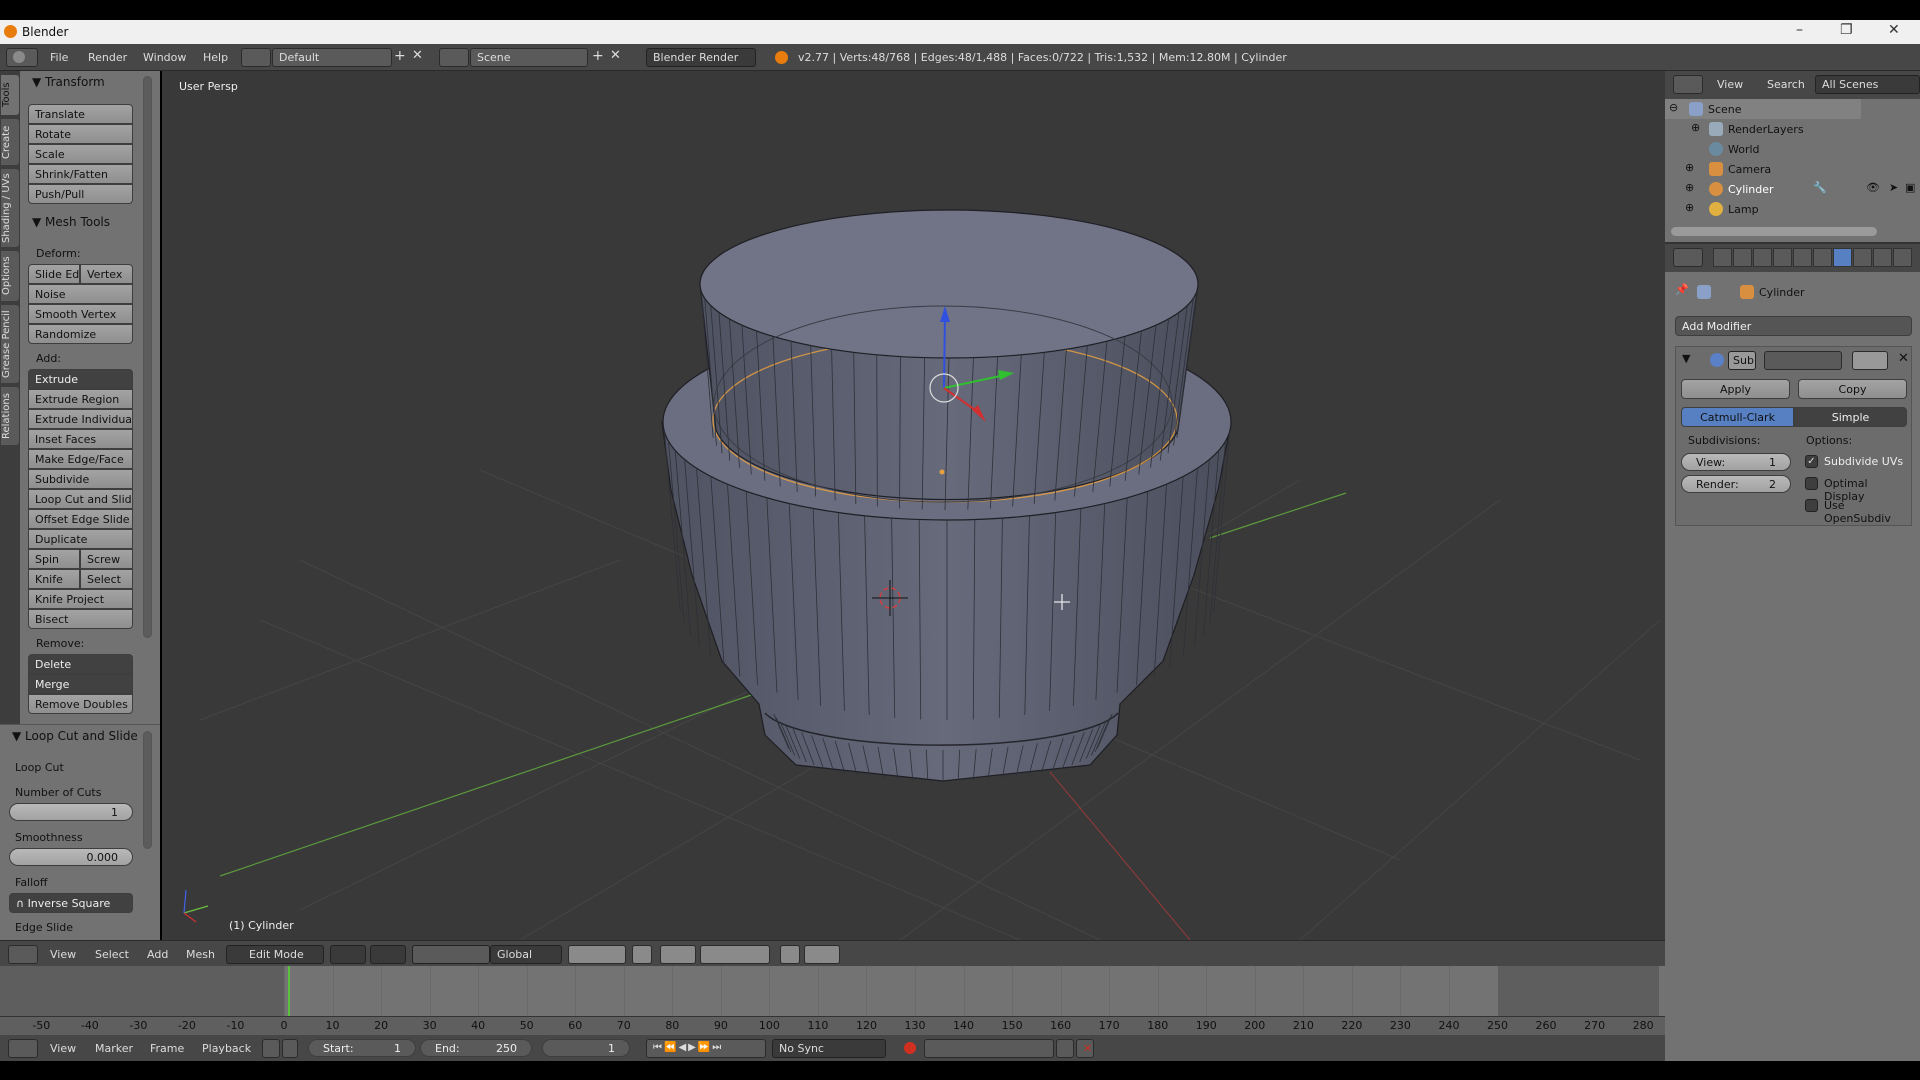 The image size is (1920, 1080). Describe the element at coordinates (271, 1048) in the screenshot. I see `preview-range-button` at that location.